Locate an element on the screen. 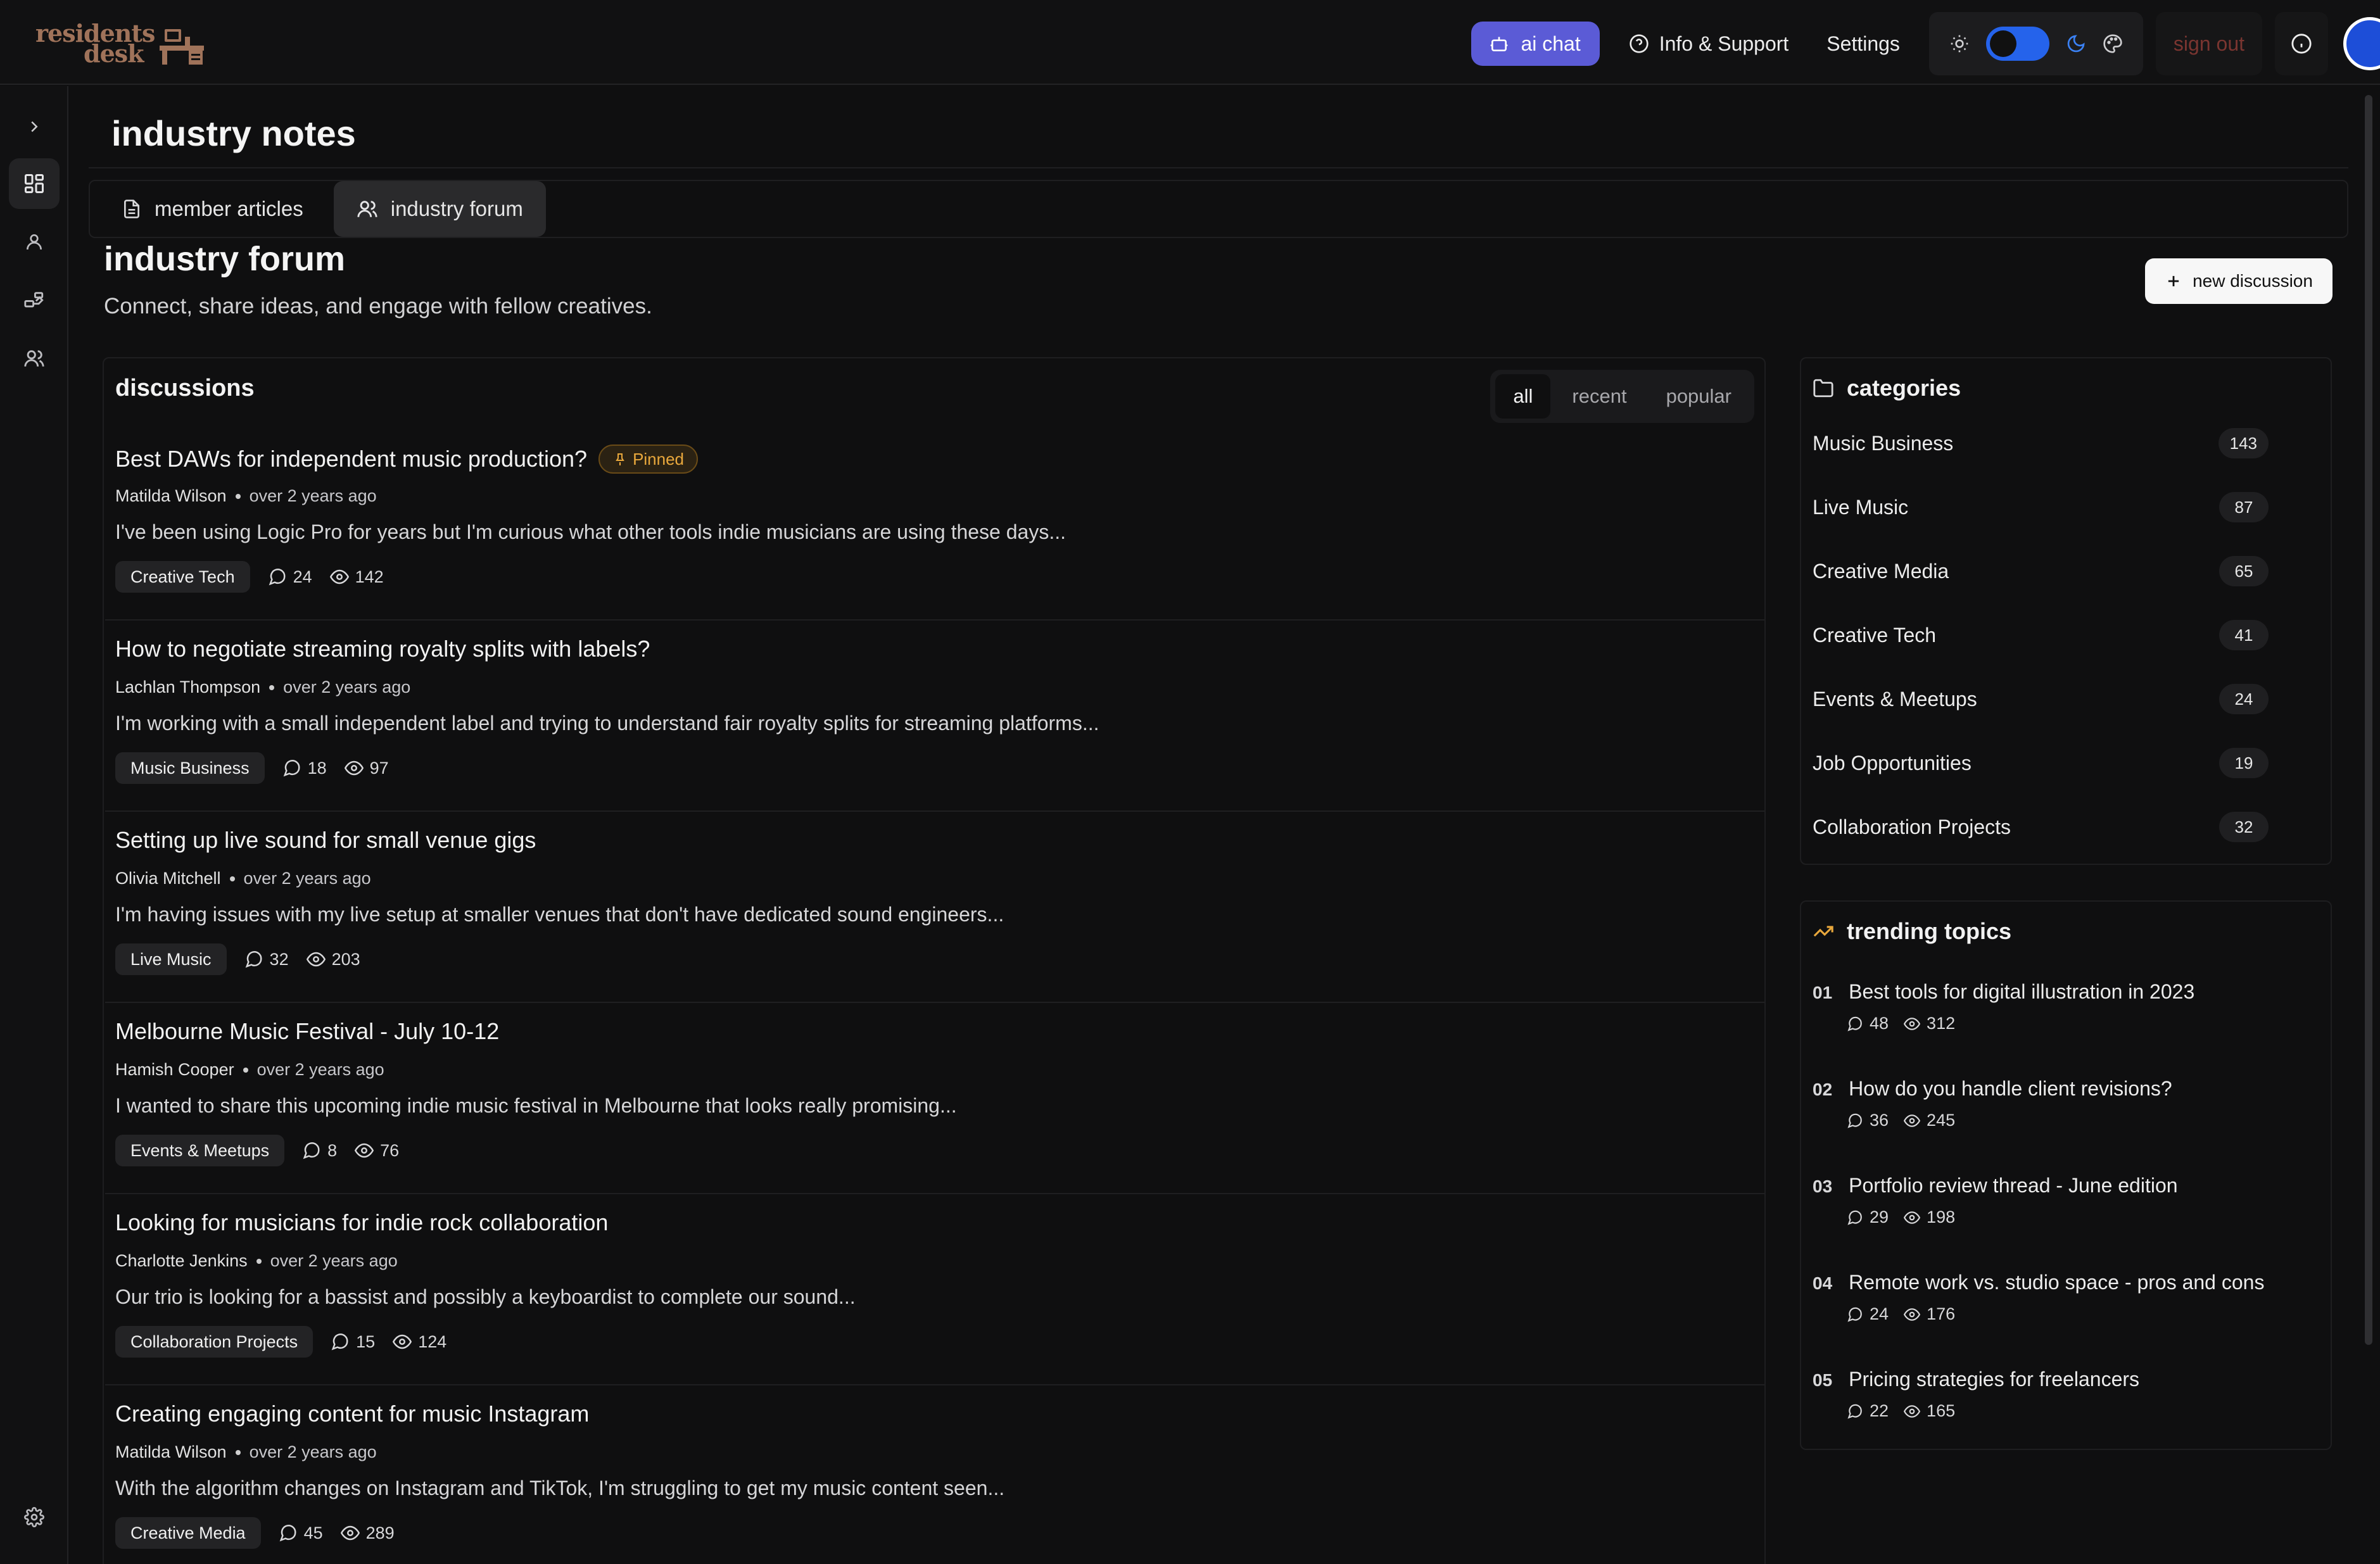 The height and width of the screenshot is (1564, 2380). trending-title-line: 03 Portfolio review thread - June edition is located at coordinates (2066, 1185).